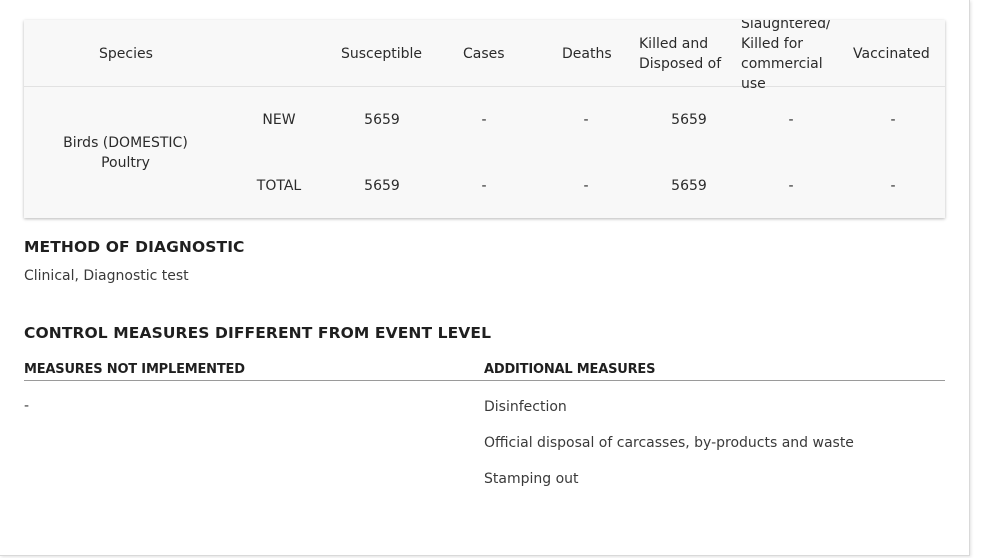 The width and height of the screenshot is (982, 558). I want to click on header-killed-line2: Disposed of, so click(680, 64).